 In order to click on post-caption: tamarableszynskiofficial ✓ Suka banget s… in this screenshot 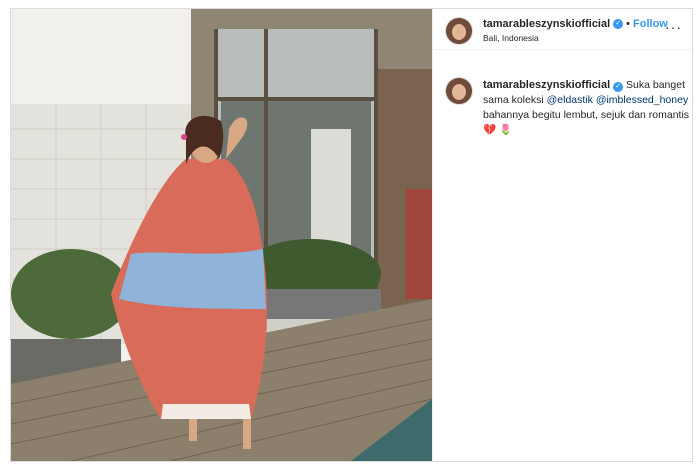, I will do `click(567, 106)`.